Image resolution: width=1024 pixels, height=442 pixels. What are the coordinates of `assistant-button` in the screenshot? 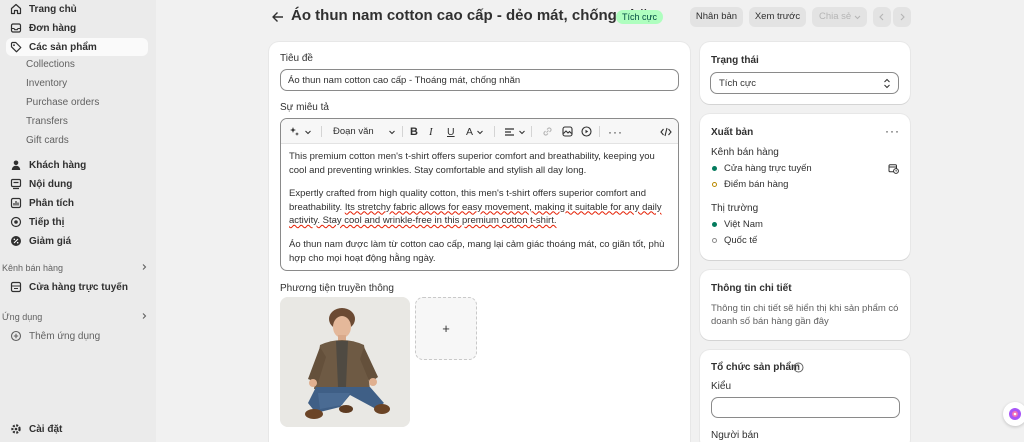 It's located at (1013, 414).